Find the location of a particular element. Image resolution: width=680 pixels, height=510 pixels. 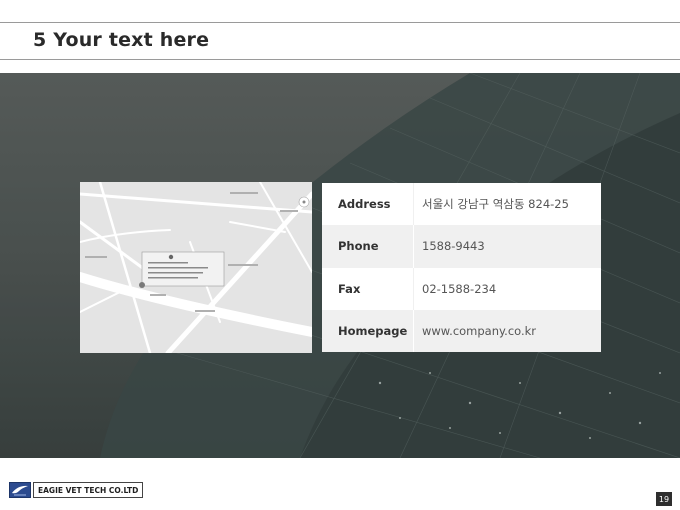

contact-row-address: Address 서울시 강남구 역삼동 824-25 is located at coordinates (461, 204).